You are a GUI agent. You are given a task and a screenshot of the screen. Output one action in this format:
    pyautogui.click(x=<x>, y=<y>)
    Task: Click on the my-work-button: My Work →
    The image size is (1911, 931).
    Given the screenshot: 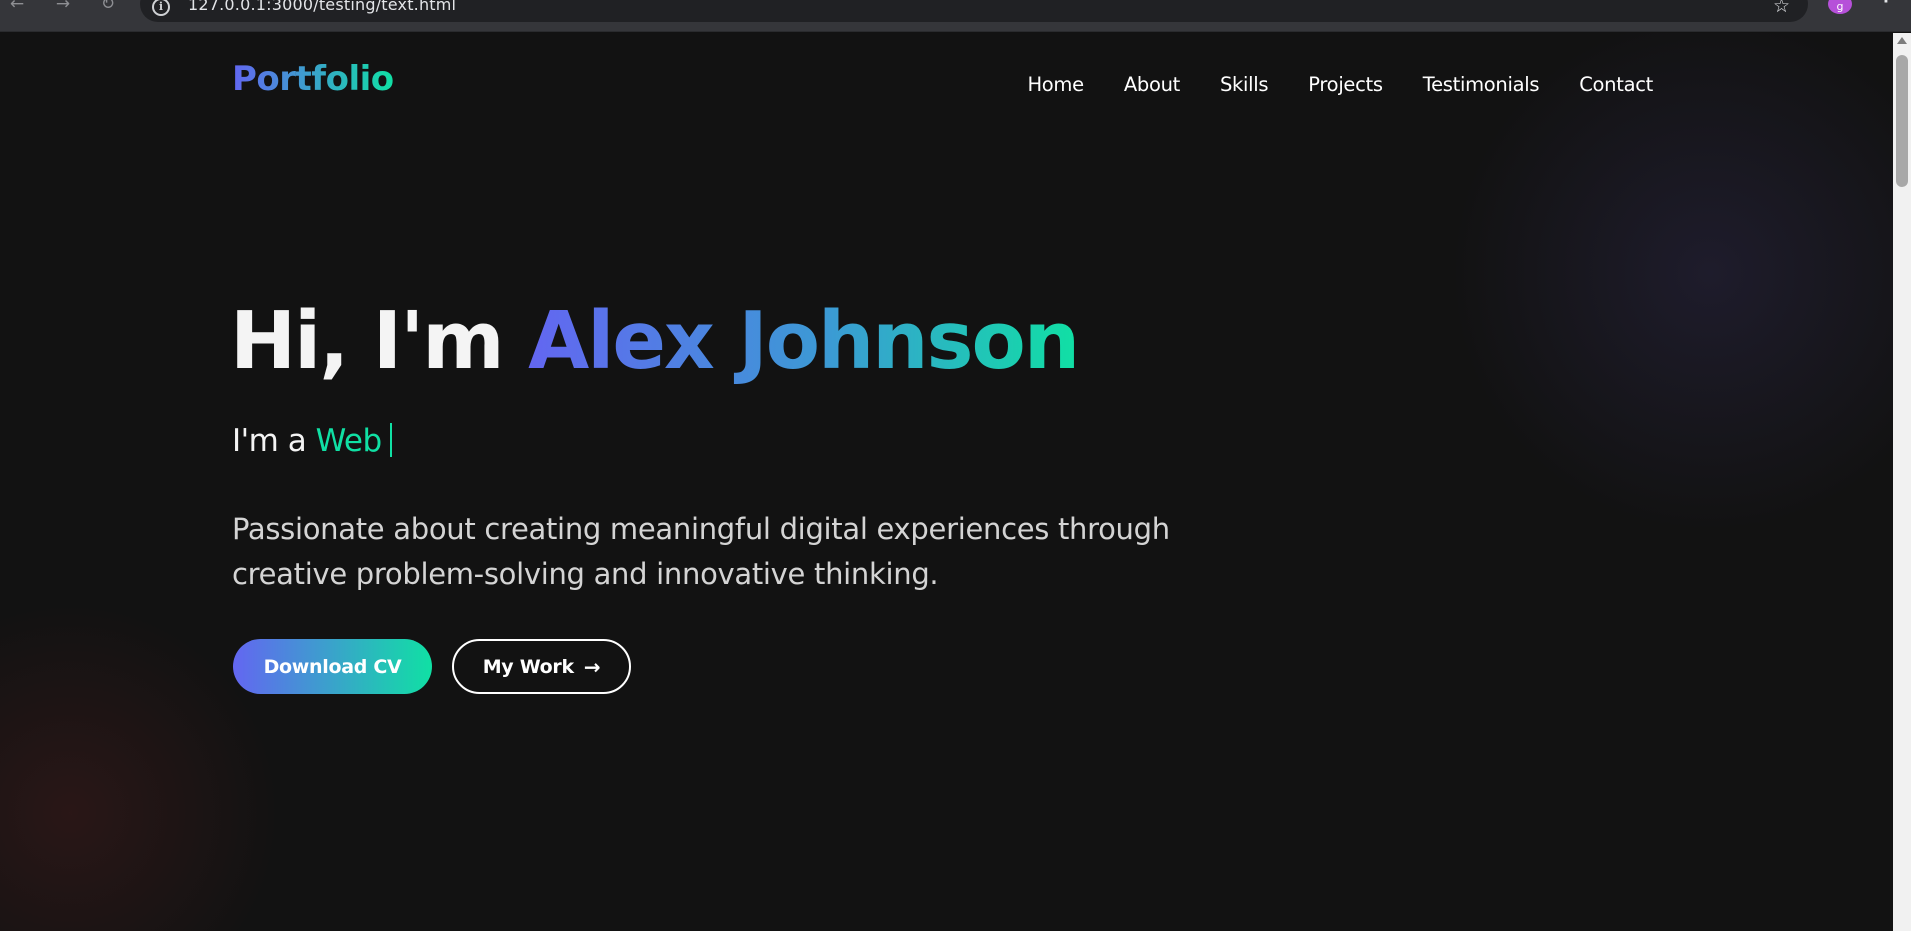 What is the action you would take?
    pyautogui.click(x=541, y=666)
    